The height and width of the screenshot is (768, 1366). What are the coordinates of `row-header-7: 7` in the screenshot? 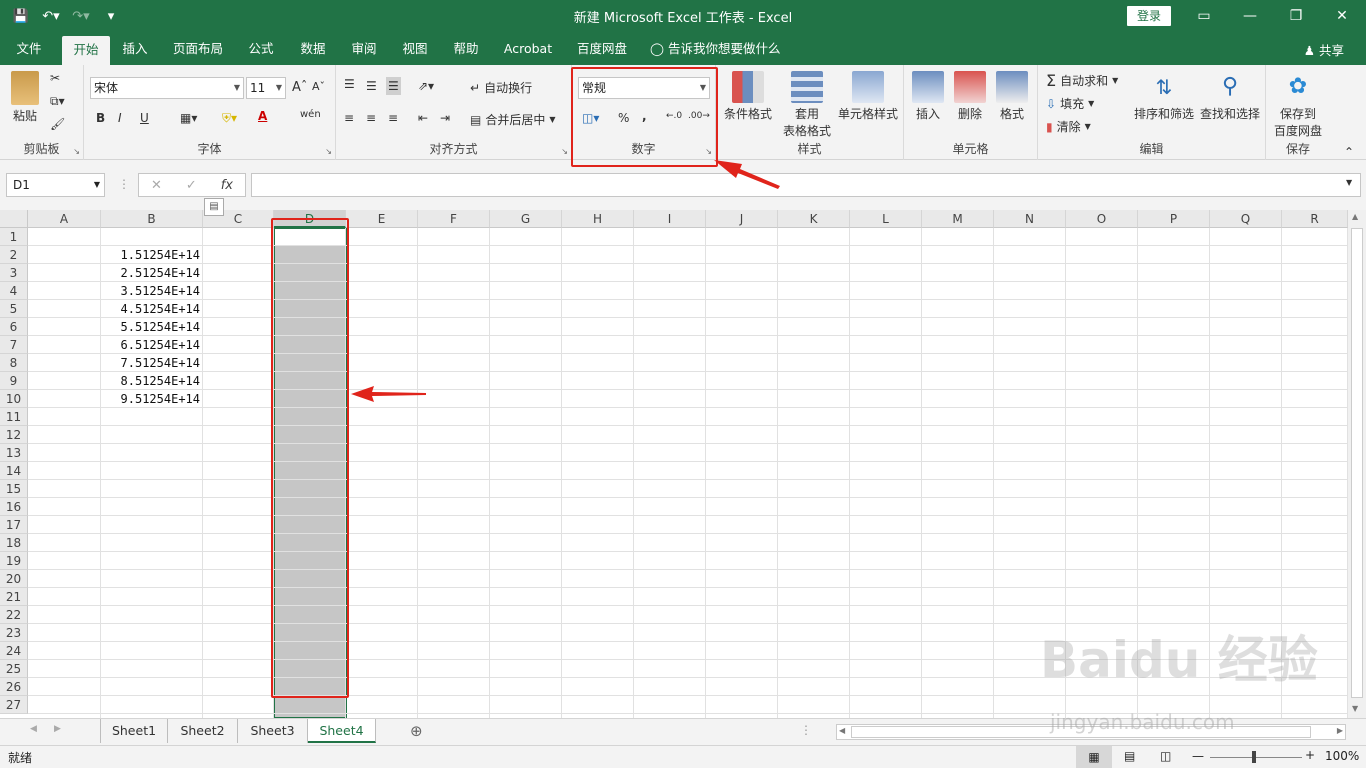 It's located at (14, 345).